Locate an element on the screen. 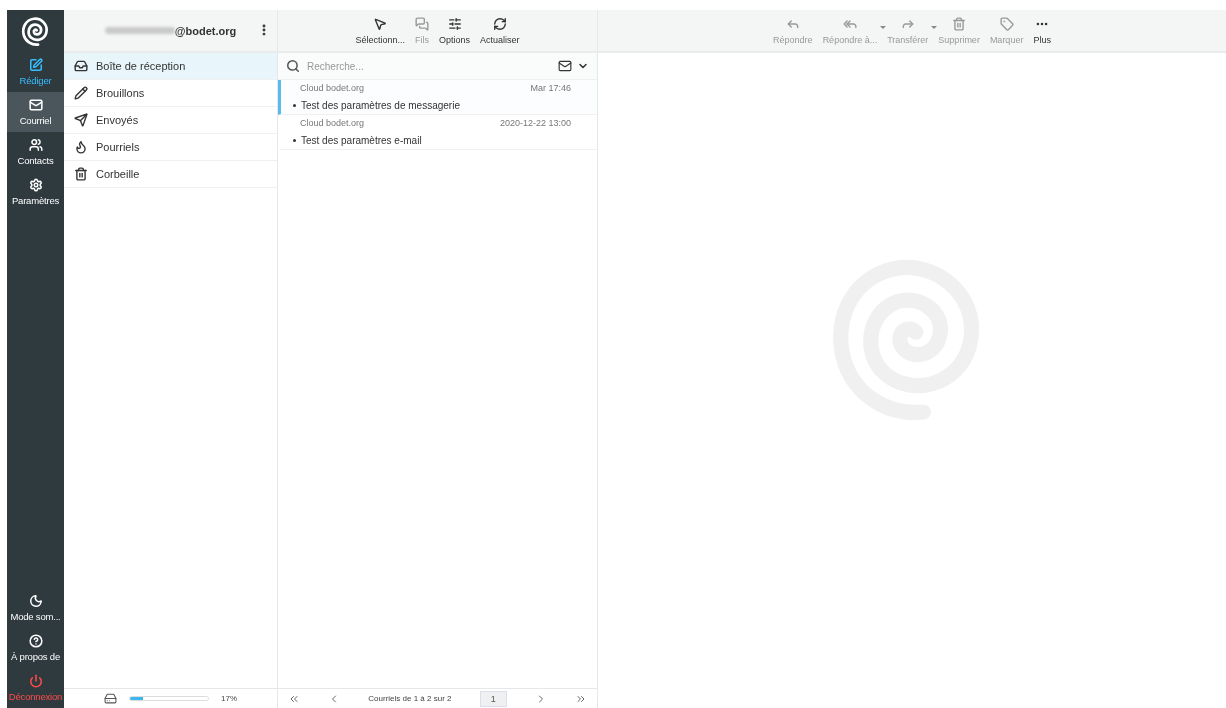 The height and width of the screenshot is (708, 1226). toolbar-button: Actualiser is located at coordinates (500, 31).